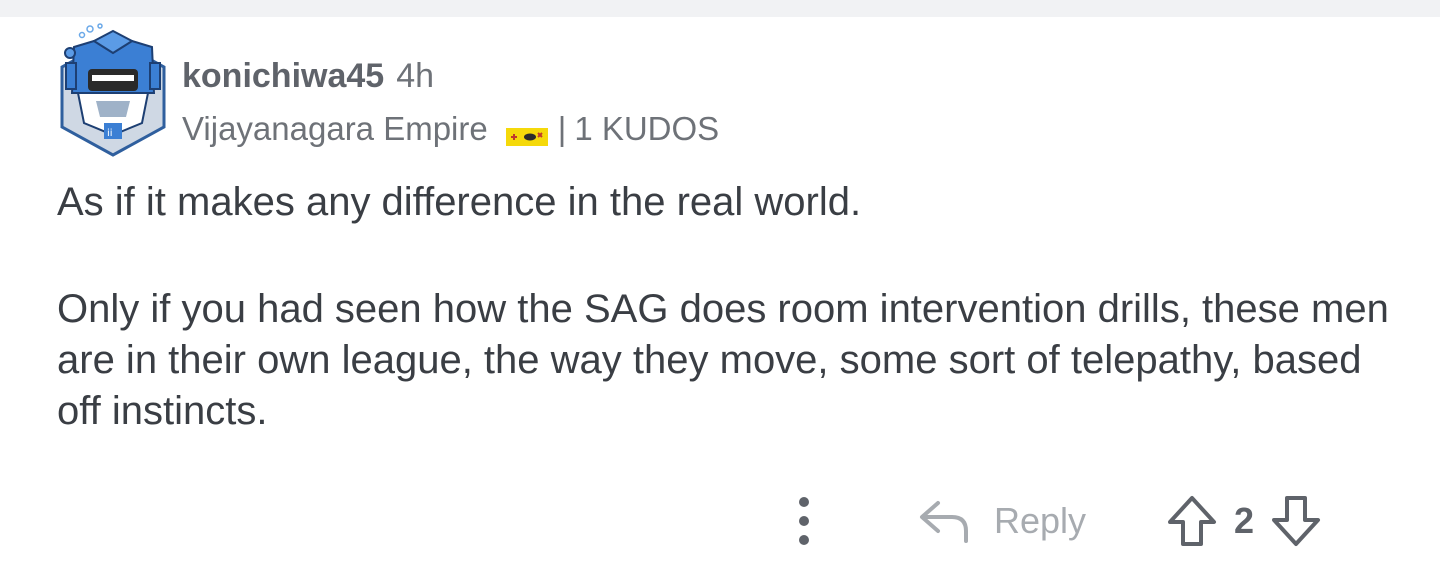 The image size is (1440, 566). What do you see at coordinates (283, 76) in the screenshot?
I see `author-username: konichiwa45` at bounding box center [283, 76].